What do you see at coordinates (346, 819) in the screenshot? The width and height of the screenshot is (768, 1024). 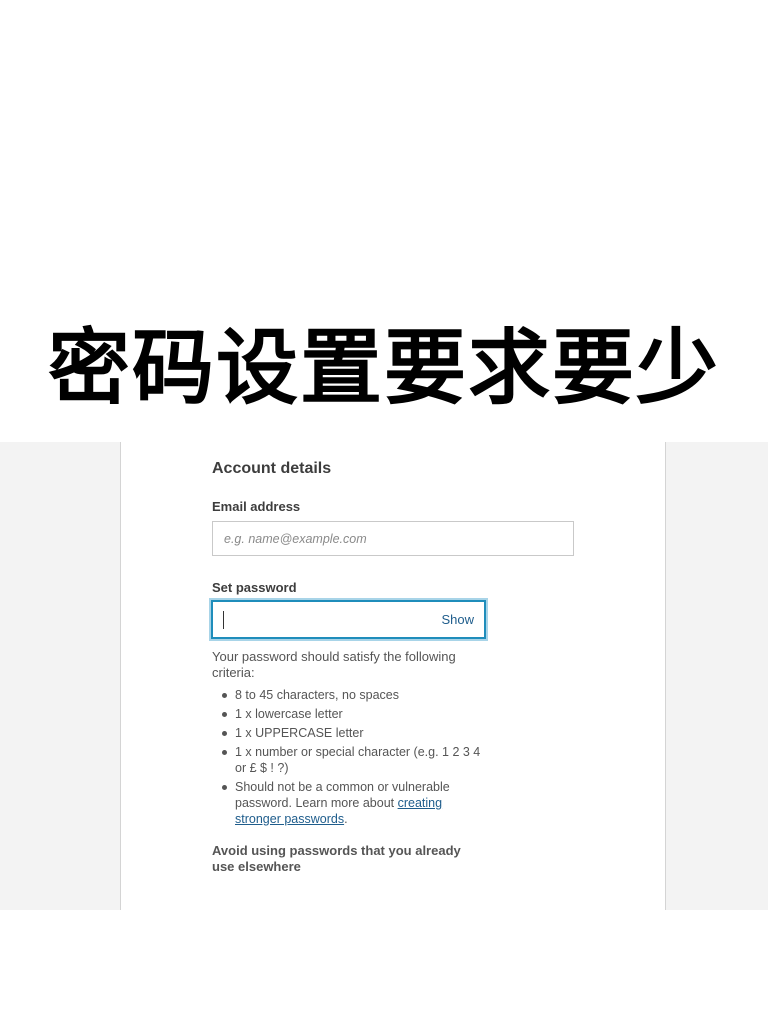 I see `criteria-suffix: .` at bounding box center [346, 819].